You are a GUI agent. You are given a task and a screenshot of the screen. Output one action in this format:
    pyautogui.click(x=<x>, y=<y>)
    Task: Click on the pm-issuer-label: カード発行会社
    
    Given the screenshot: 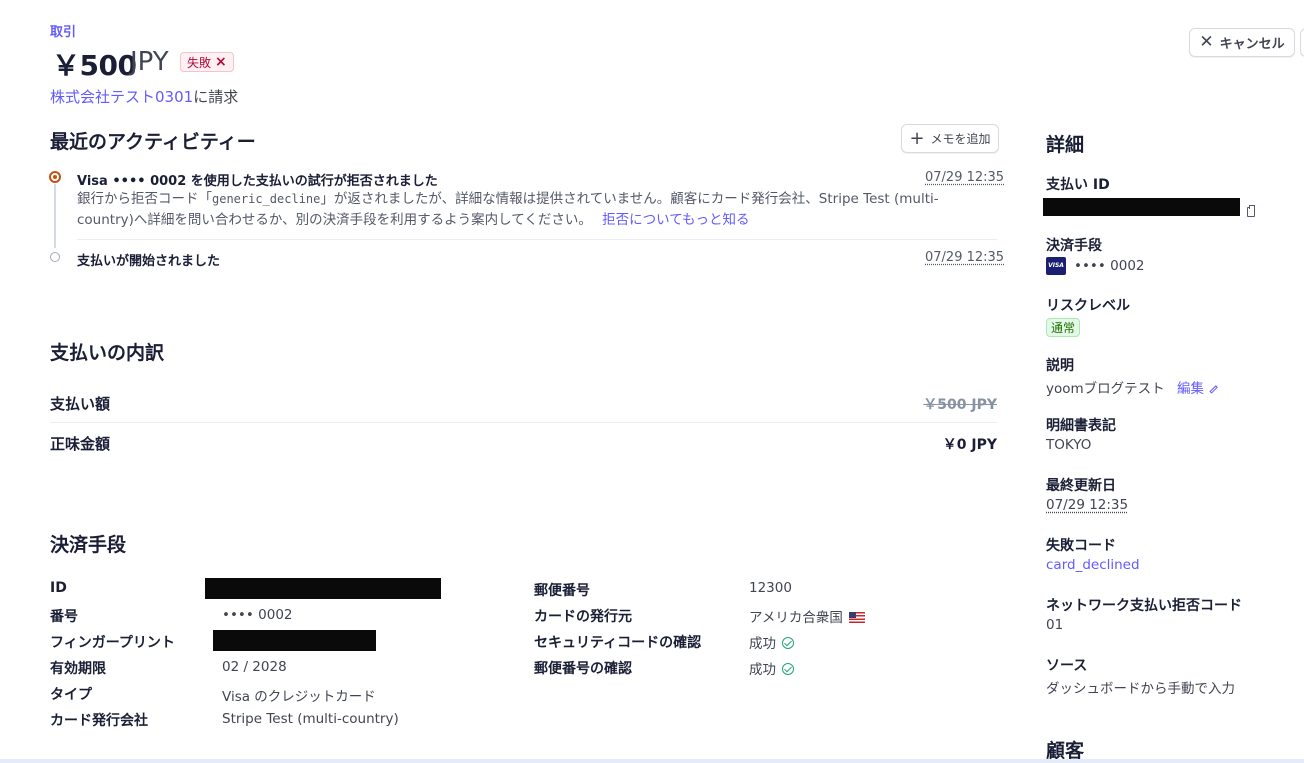 What is the action you would take?
    pyautogui.click(x=99, y=721)
    